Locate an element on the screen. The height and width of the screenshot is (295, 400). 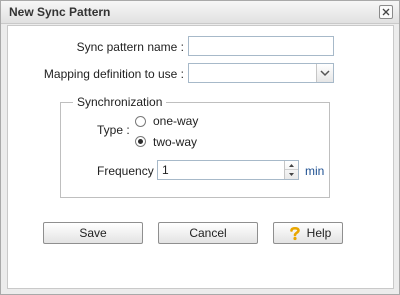
option-one-way-label: one-way is located at coordinates (175, 121).